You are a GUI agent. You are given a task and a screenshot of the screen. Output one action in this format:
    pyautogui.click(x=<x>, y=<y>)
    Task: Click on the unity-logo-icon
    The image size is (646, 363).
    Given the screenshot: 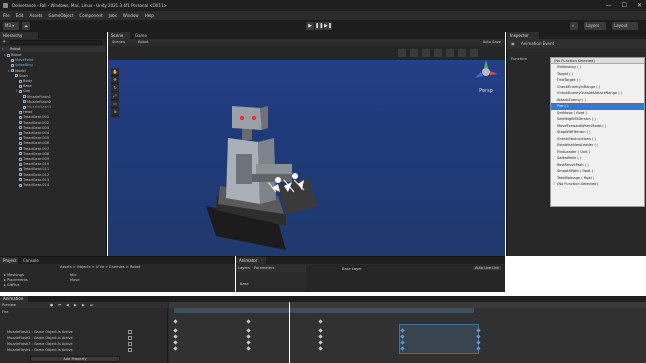 What is the action you would take?
    pyautogui.click(x=5, y=5)
    